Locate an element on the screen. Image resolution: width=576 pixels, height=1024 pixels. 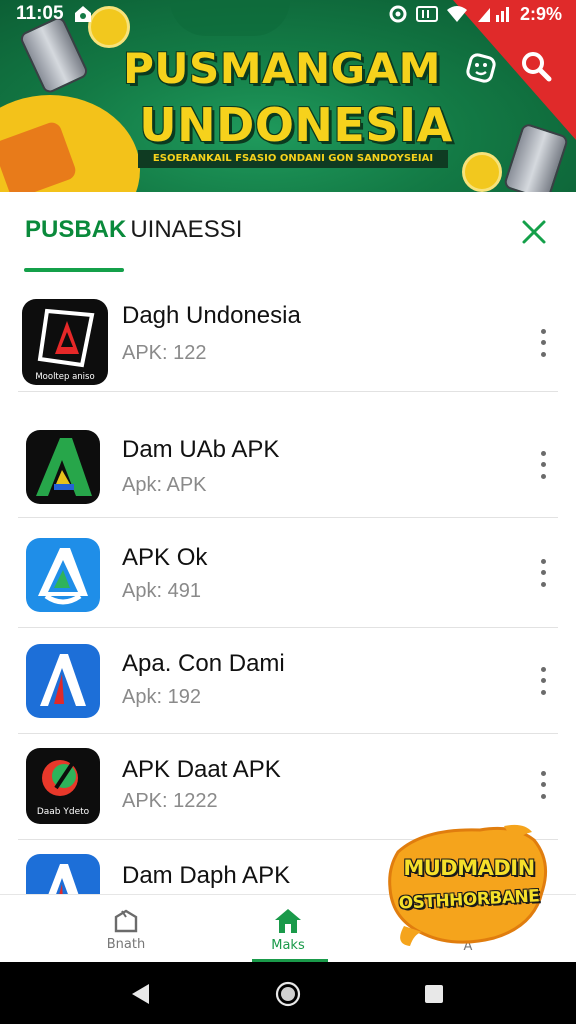
search-button is located at coordinates (536, 66).